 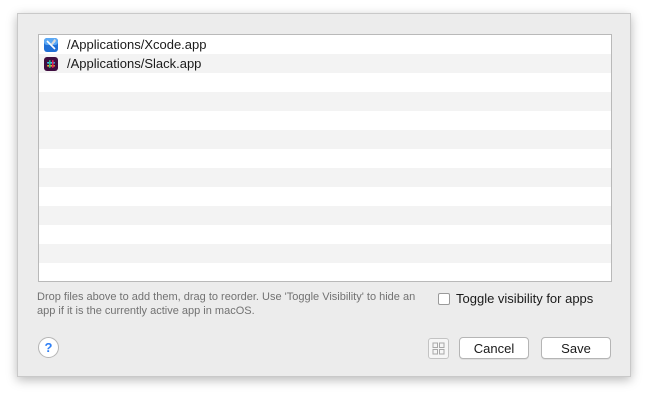 I want to click on save-button: Save, so click(x=576, y=348).